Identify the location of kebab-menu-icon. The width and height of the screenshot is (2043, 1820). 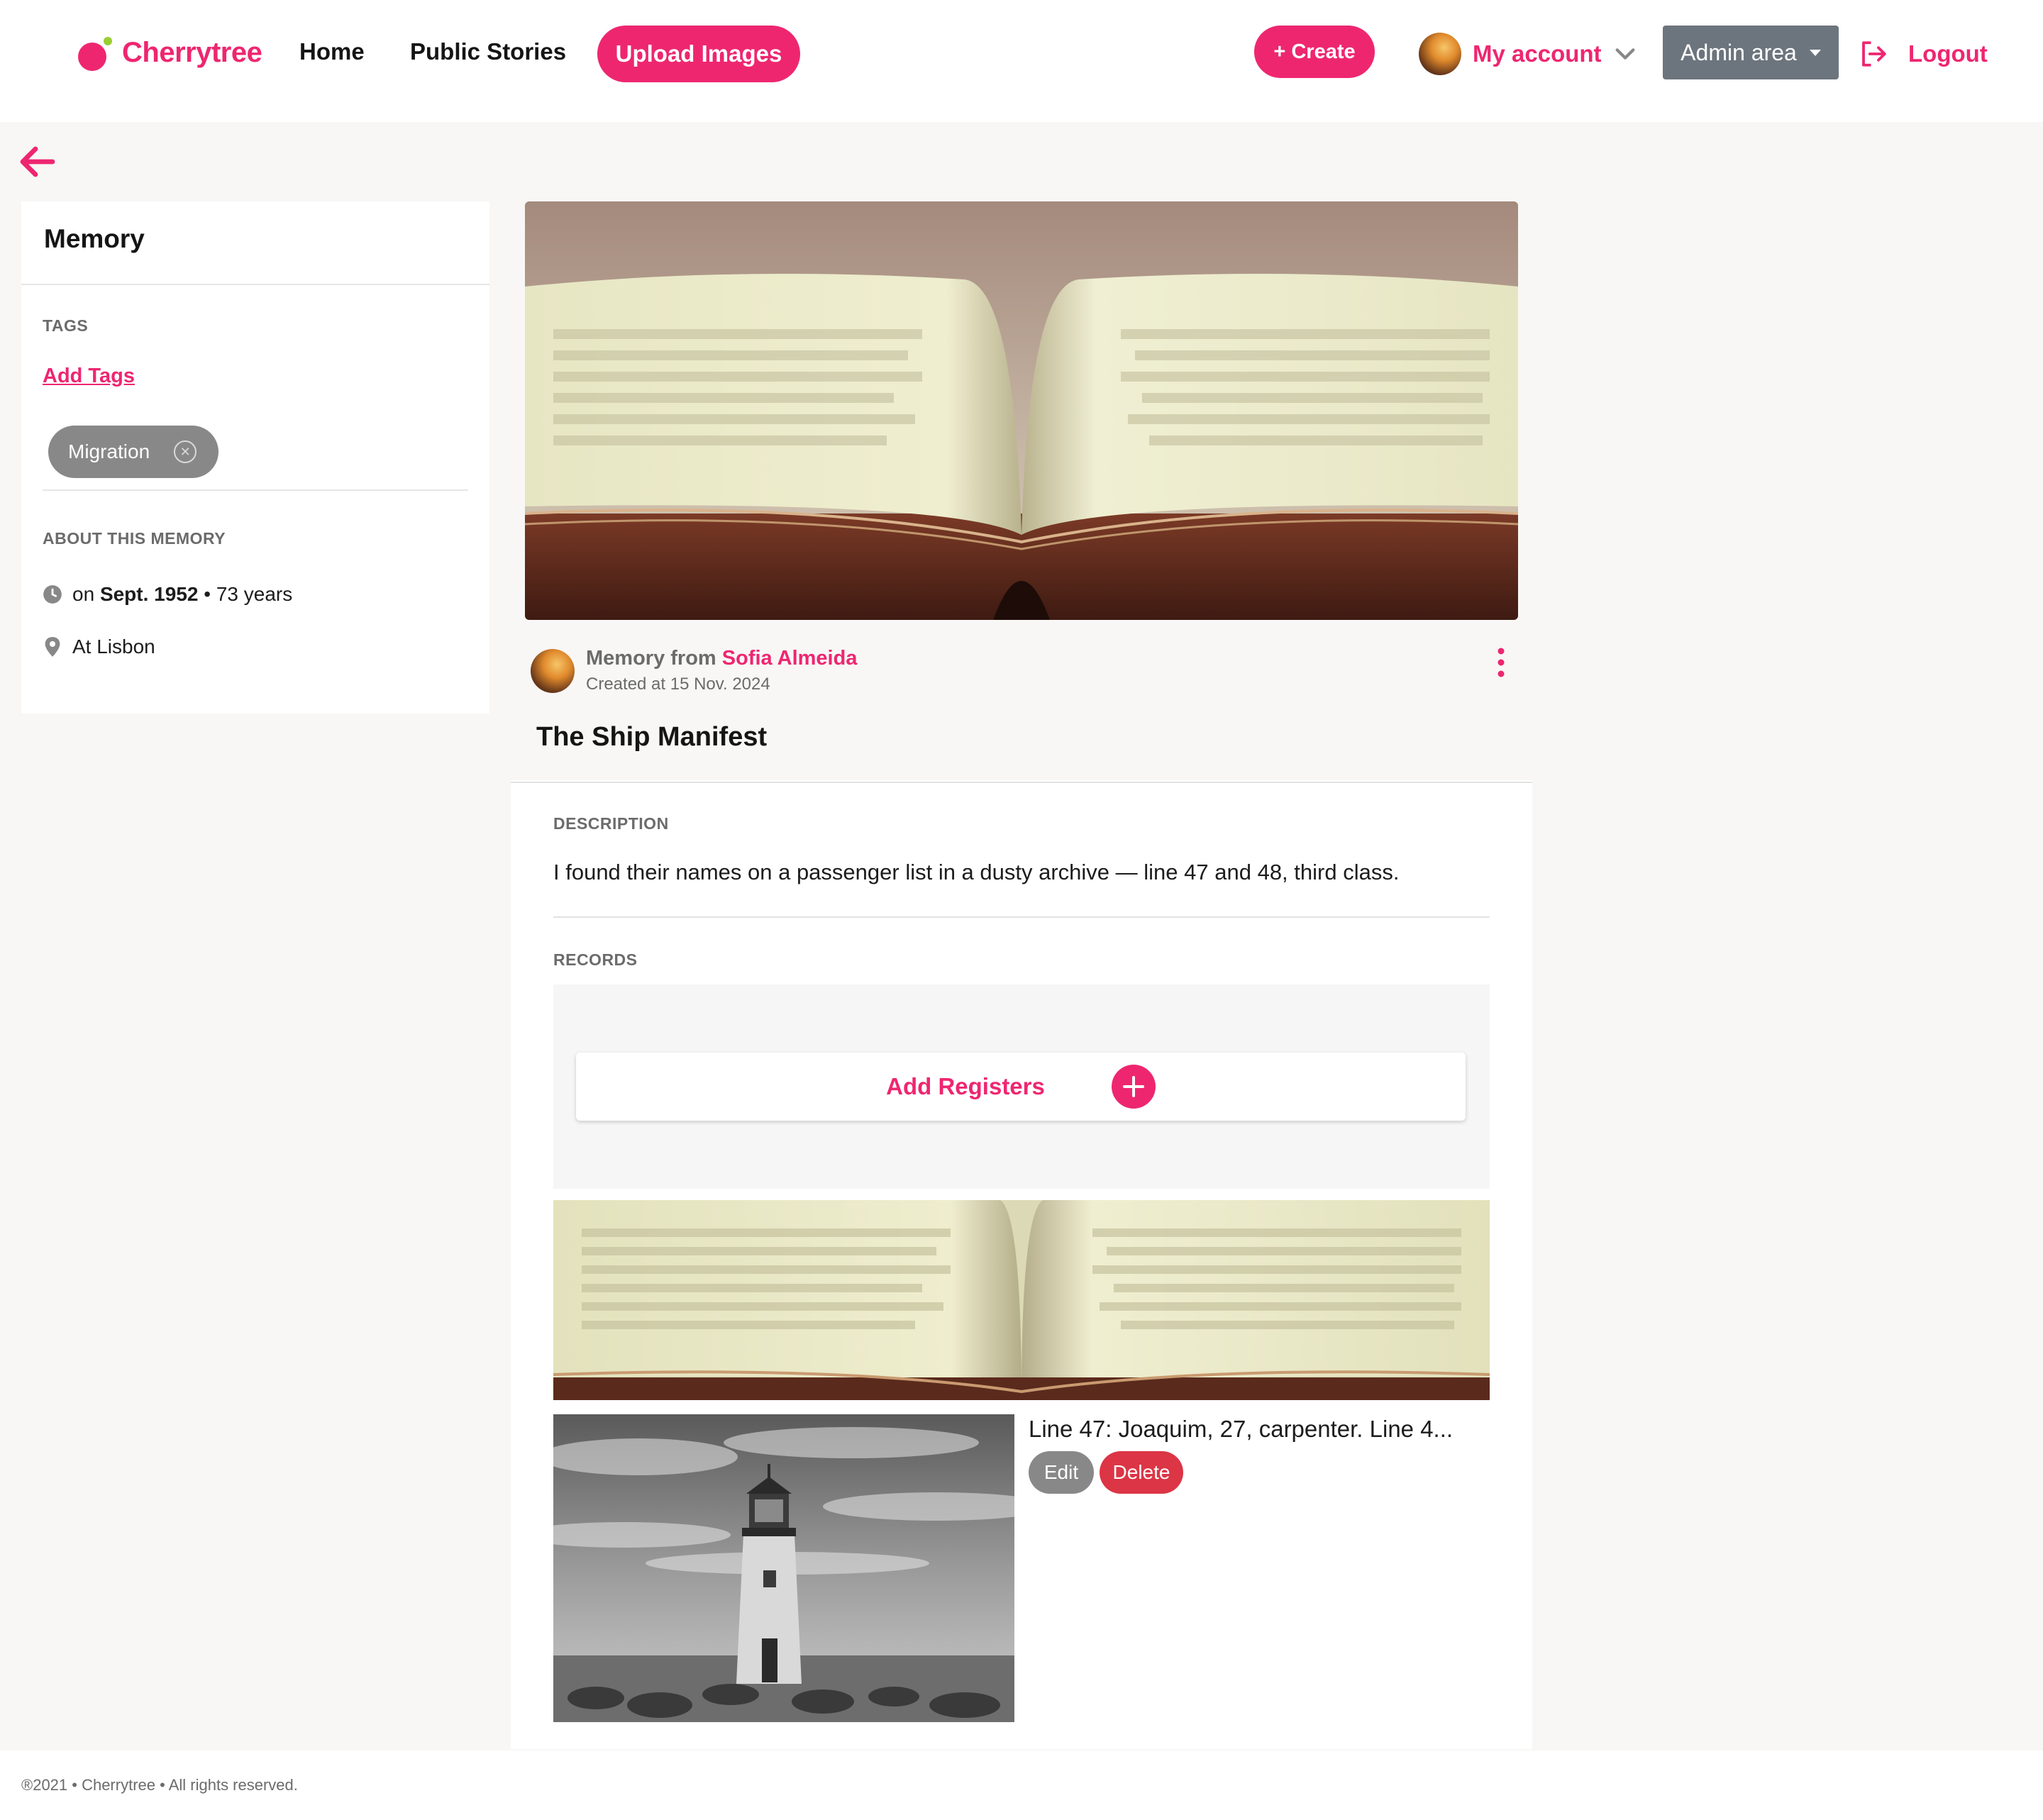
(1502, 663).